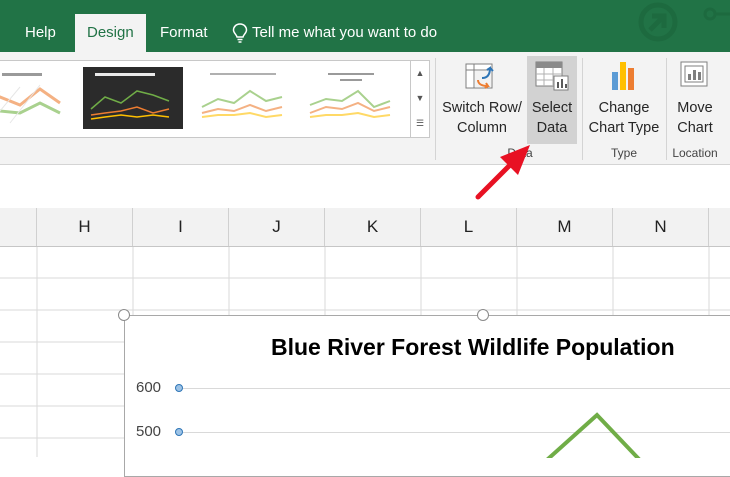 Image resolution: width=730 pixels, height=477 pixels. Describe the element at coordinates (684, 22) in the screenshot. I see `excel-watermark-icon` at that location.